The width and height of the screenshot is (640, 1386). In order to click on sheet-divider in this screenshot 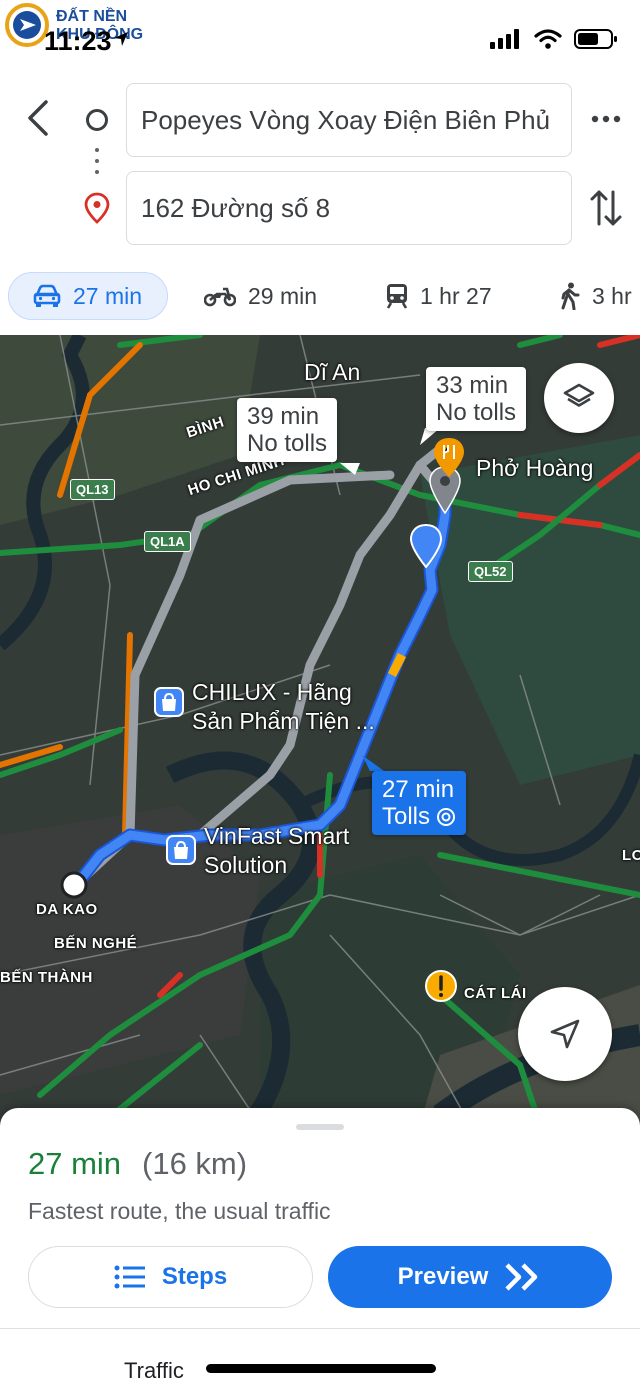, I will do `click(320, 1328)`.